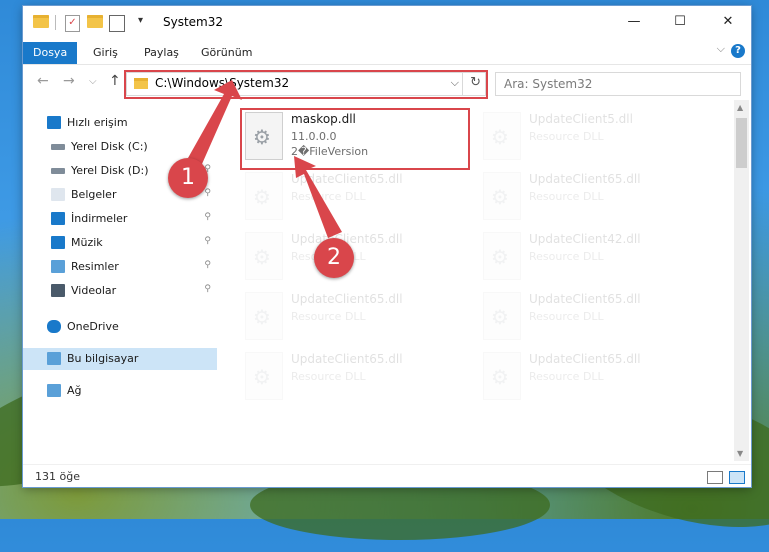 The width and height of the screenshot is (769, 552). What do you see at coordinates (188, 178) in the screenshot?
I see `callout-one: 1` at bounding box center [188, 178].